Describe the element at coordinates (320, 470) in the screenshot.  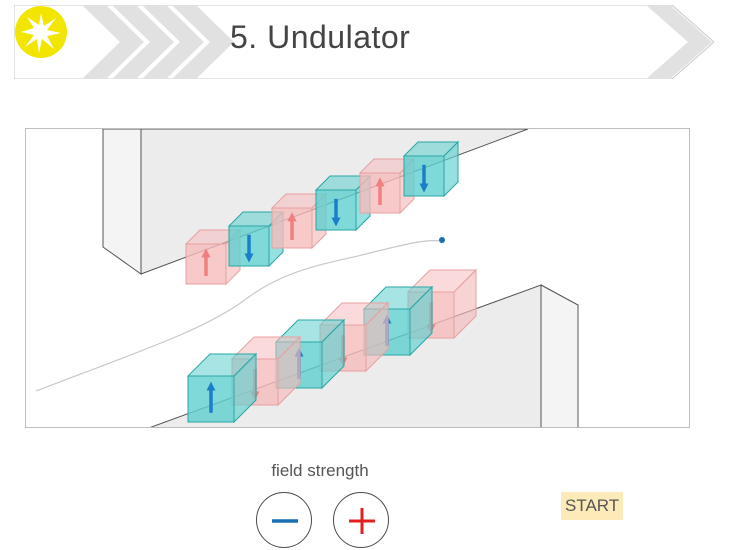
I see `field-strength-label: field strength` at that location.